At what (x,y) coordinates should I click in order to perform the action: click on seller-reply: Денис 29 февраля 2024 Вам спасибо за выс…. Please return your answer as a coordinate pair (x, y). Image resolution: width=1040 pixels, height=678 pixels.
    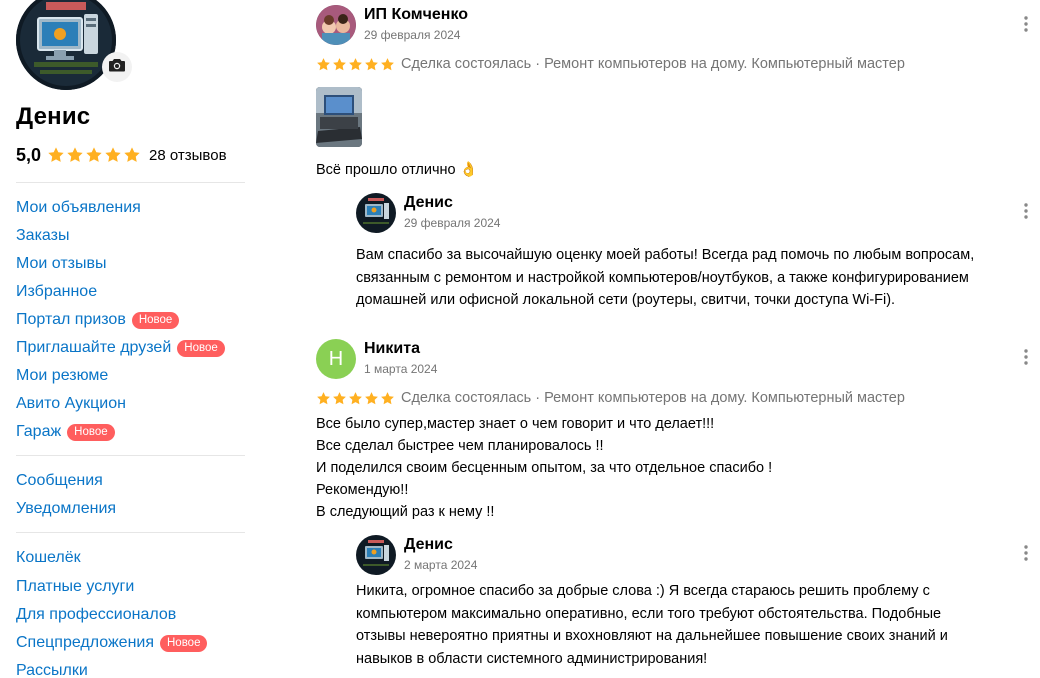
    Looking at the image, I should click on (698, 252).